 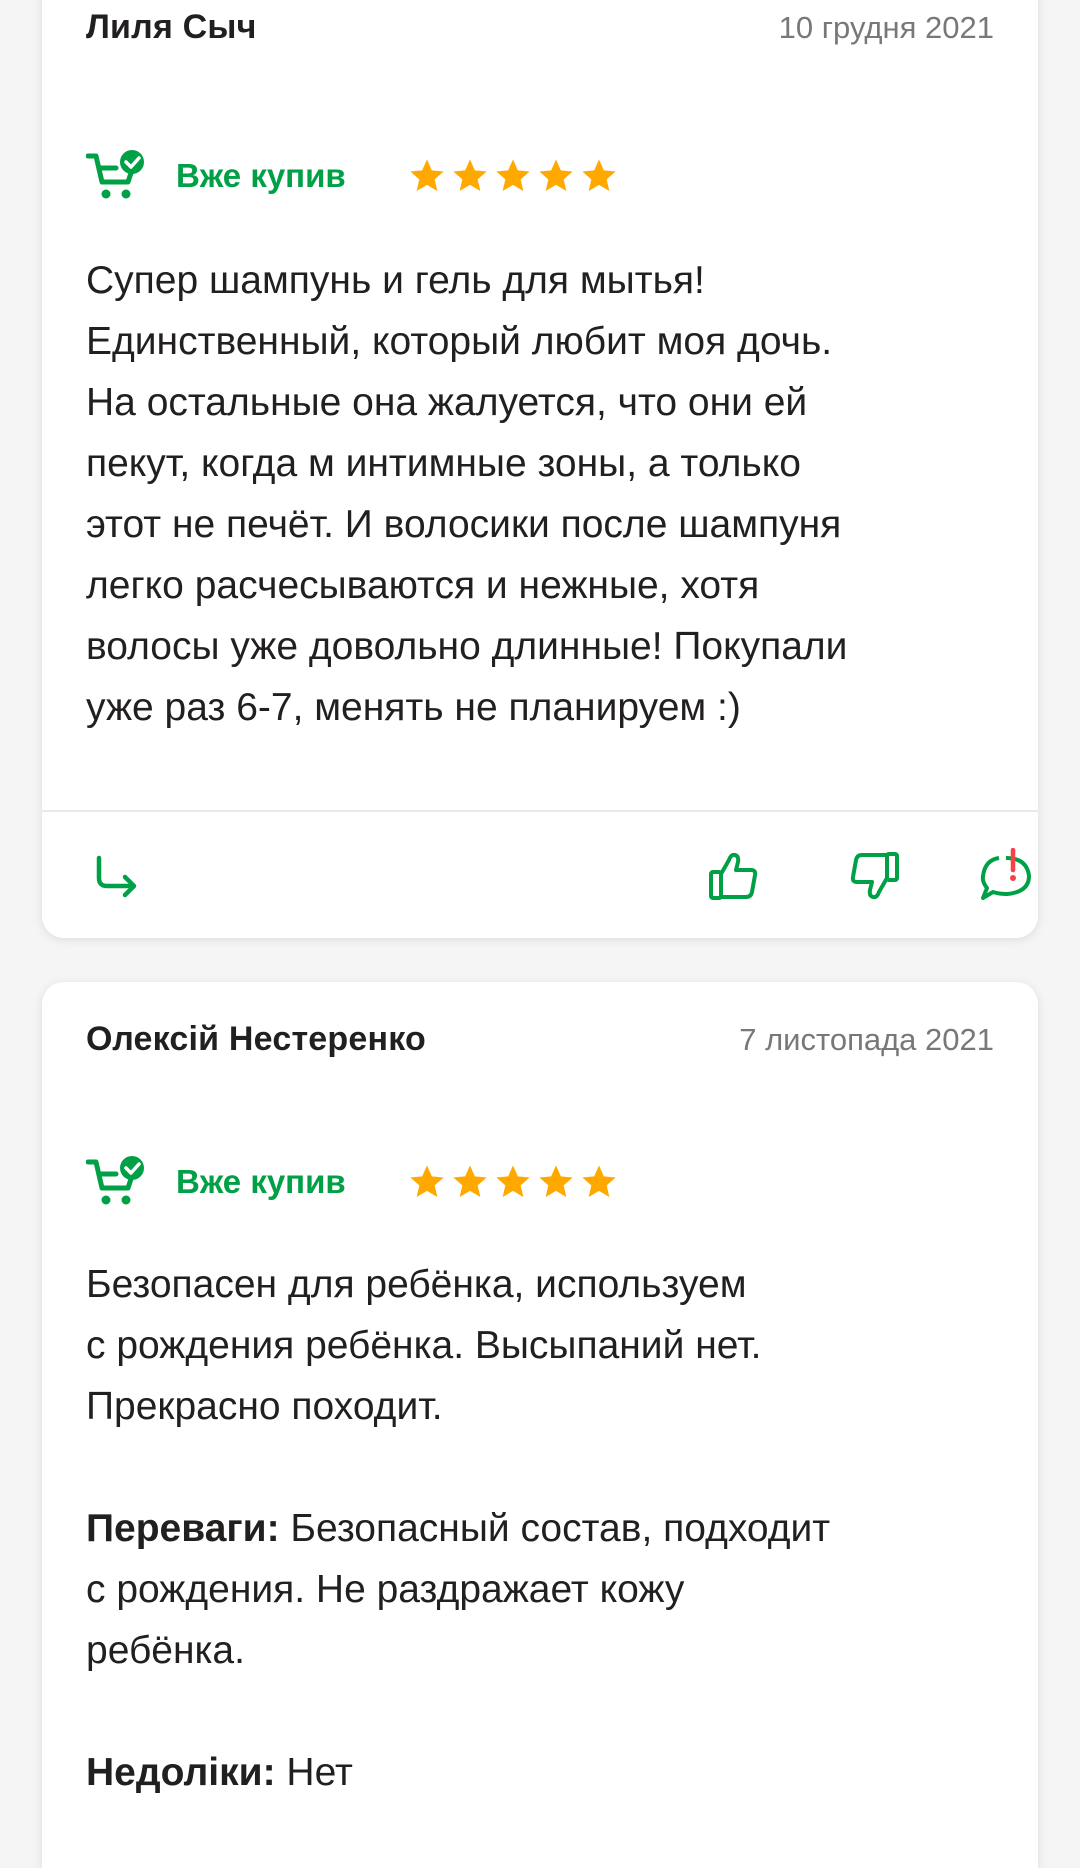 I want to click on reply-arrow-icon, so click(x=116, y=876).